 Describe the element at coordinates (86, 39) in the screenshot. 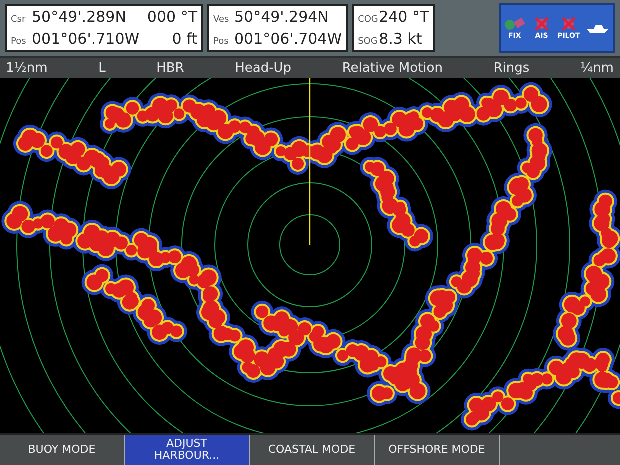

I see `data-value: 001°06'.710W` at that location.